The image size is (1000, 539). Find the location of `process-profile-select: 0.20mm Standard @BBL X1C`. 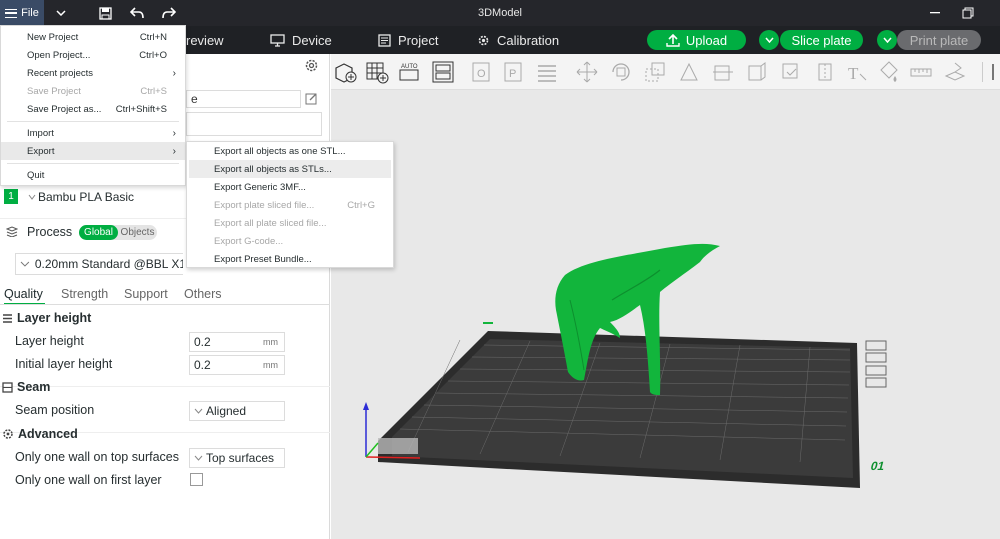

process-profile-select: 0.20mm Standard @BBL X1C is located at coordinates (99, 264).